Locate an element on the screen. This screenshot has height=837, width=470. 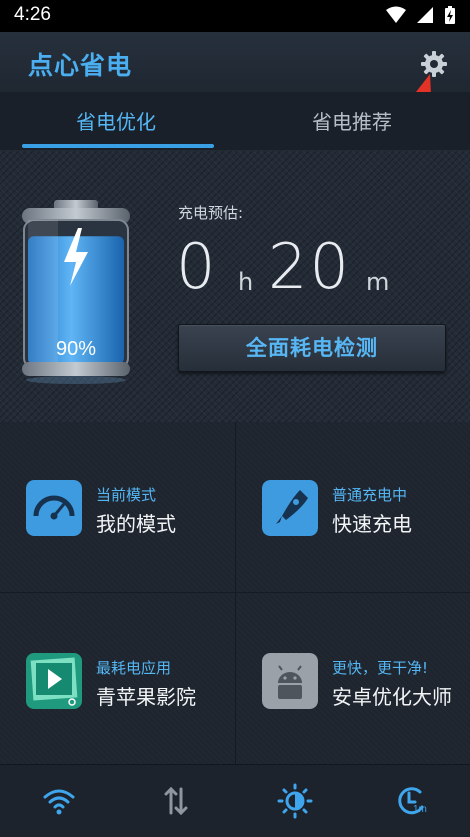
status-icons is located at coordinates (421, 15).